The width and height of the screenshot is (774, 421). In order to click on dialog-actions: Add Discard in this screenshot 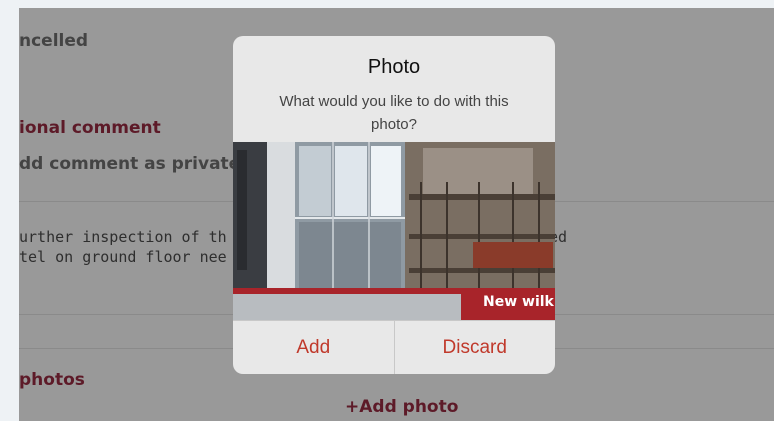, I will do `click(394, 347)`.